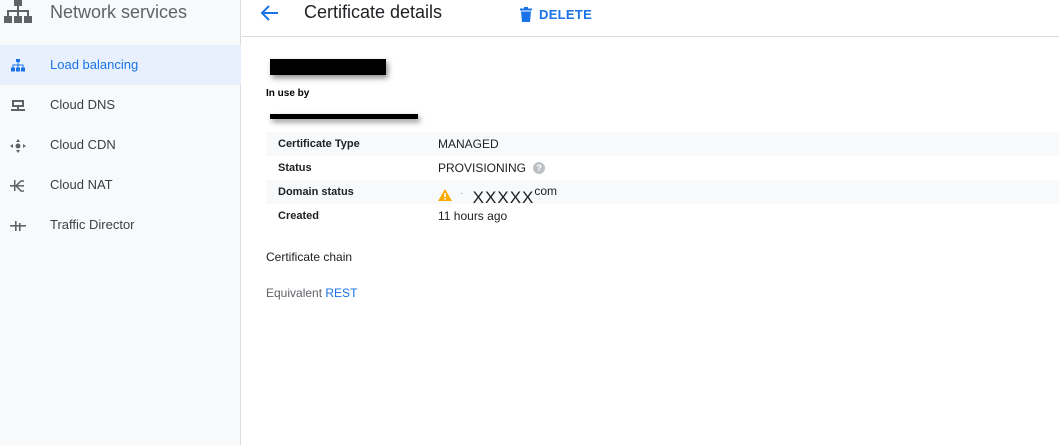 The image size is (1059, 445). Describe the element at coordinates (92, 224) in the screenshot. I see `sidebar-item-label: Traffic Director` at that location.